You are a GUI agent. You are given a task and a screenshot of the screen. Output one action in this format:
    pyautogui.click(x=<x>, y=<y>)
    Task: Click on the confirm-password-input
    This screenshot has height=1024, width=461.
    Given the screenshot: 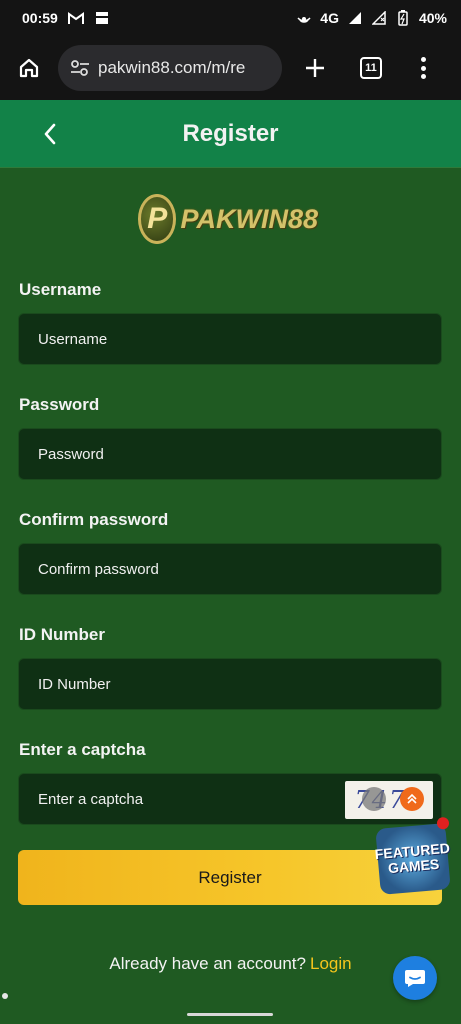 What is the action you would take?
    pyautogui.click(x=188, y=569)
    